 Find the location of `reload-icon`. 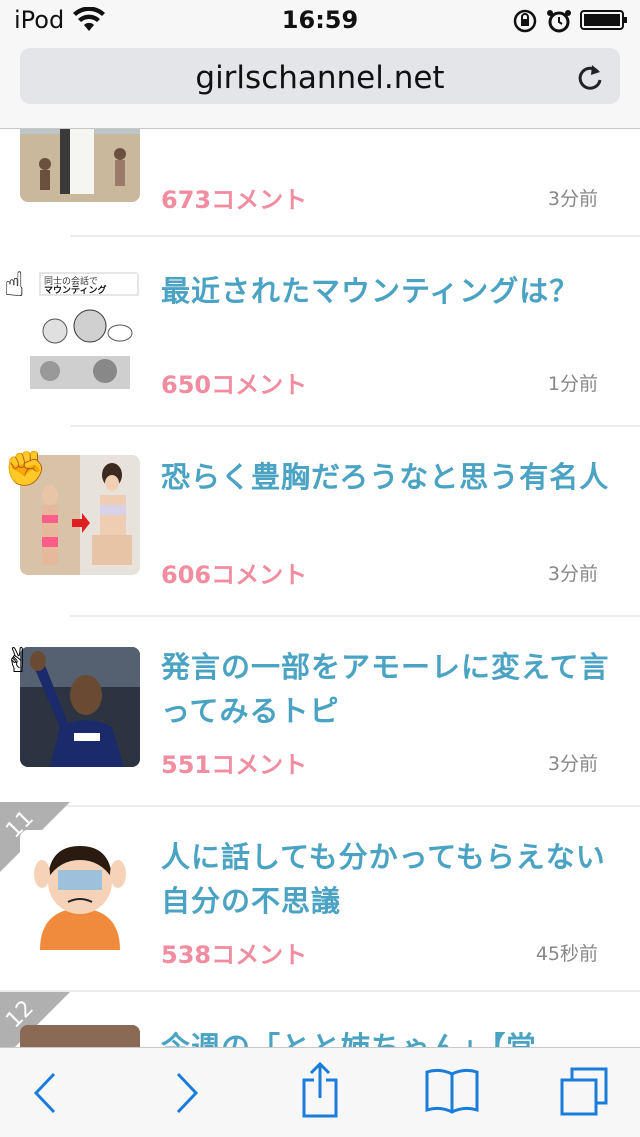

reload-icon is located at coordinates (590, 77).